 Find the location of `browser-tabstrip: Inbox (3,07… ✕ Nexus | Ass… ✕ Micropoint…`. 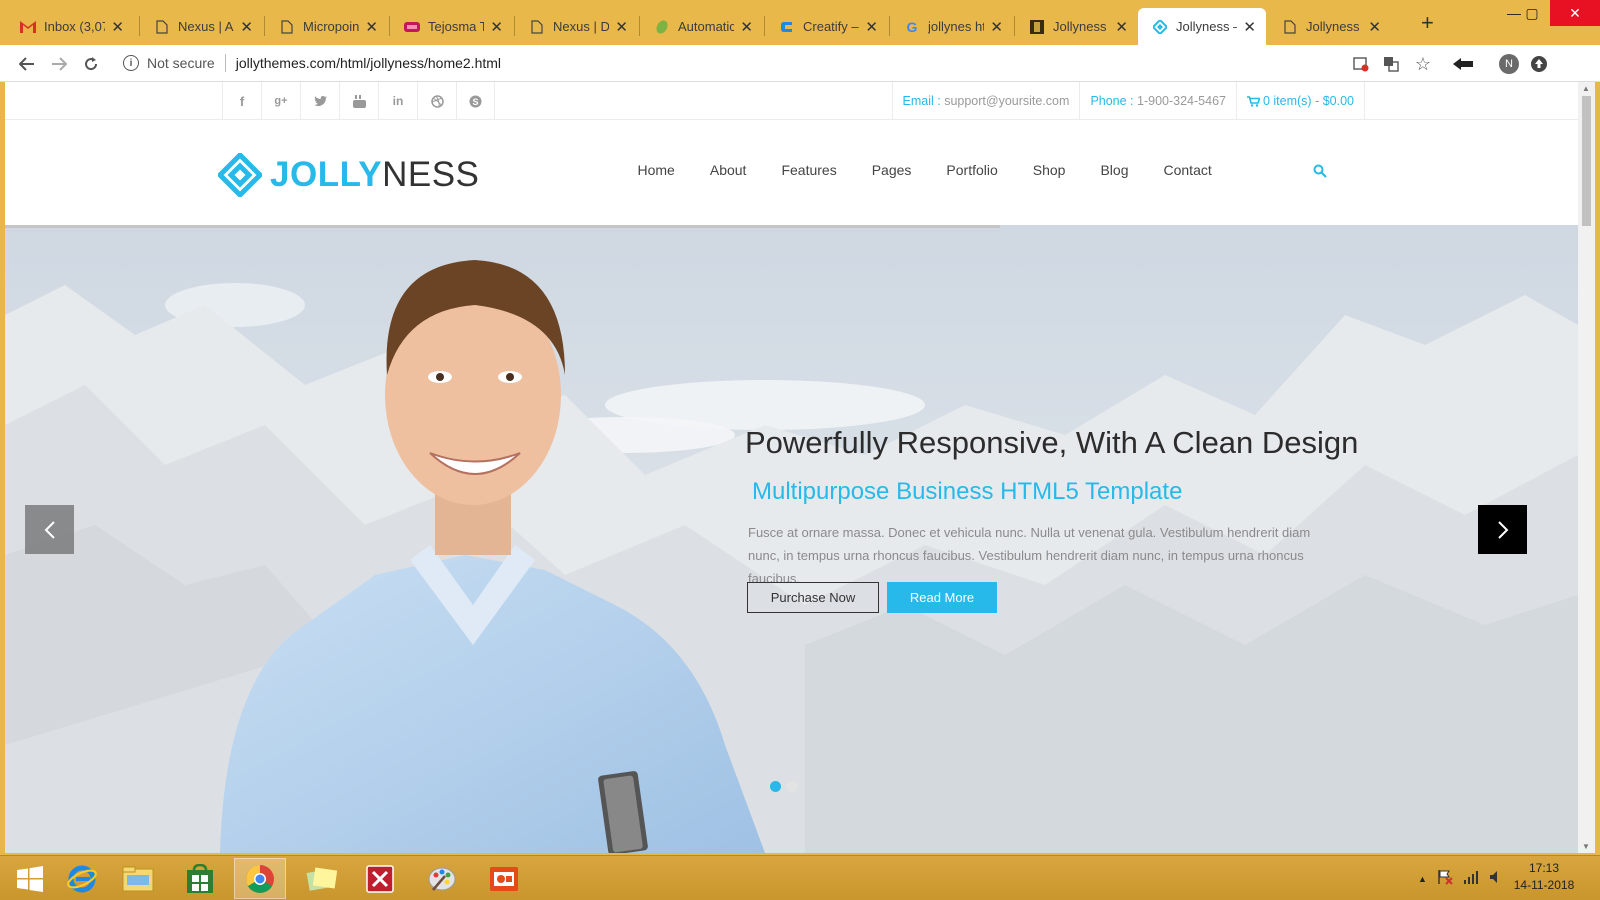

browser-tabstrip: Inbox (3,07… ✕ Nexus | Ass… ✕ Micropoint… is located at coordinates (800, 22).